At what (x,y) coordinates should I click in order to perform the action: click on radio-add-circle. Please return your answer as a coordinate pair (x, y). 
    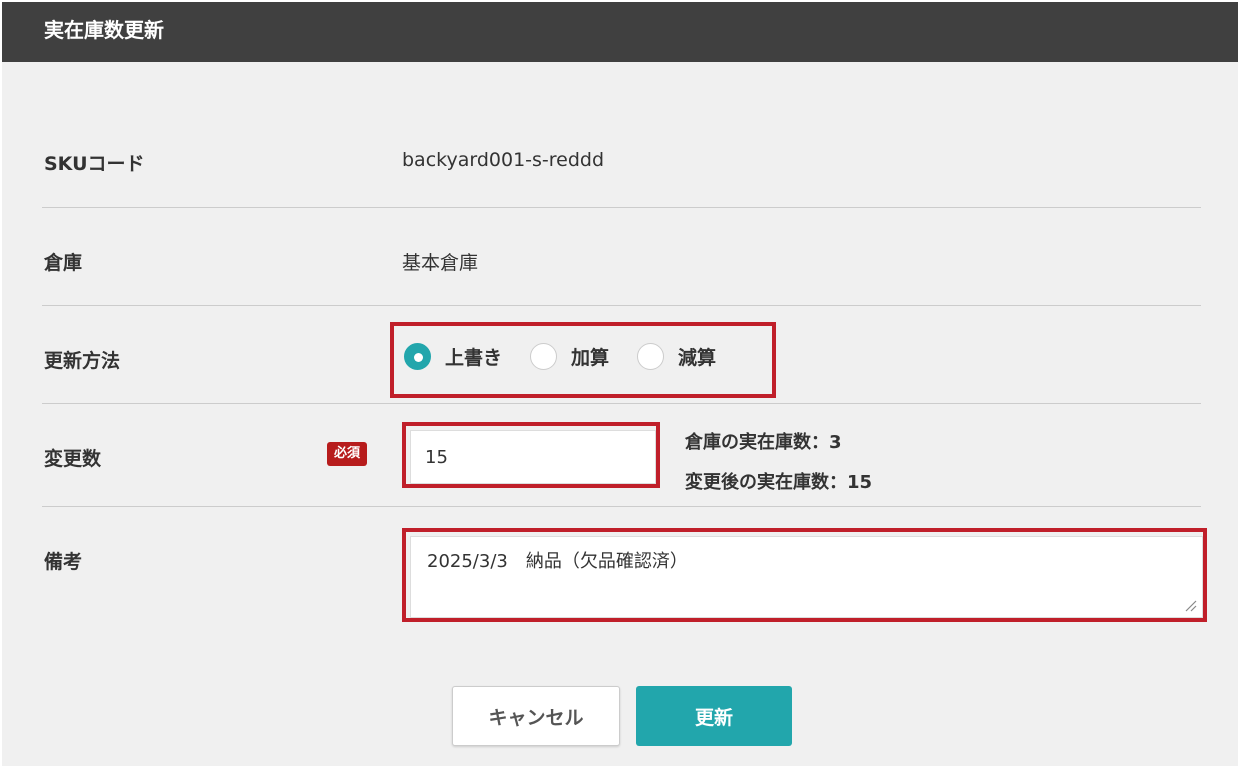
    Looking at the image, I should click on (544, 356).